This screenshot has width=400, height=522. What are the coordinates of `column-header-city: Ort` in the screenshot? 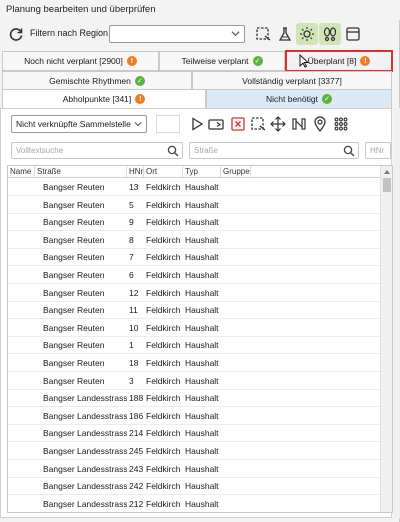 It's located at (163, 171).